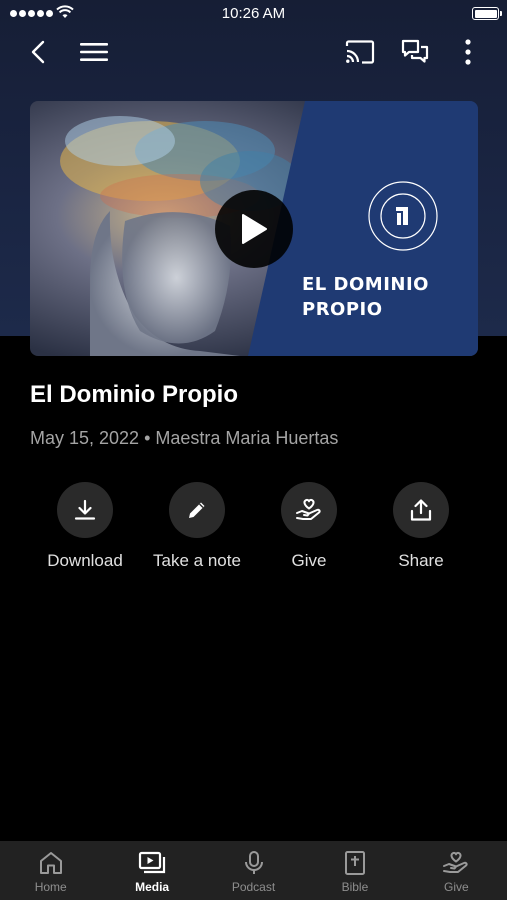 The height and width of the screenshot is (900, 507). I want to click on status-bar: 10:26 AM, so click(253, 14).